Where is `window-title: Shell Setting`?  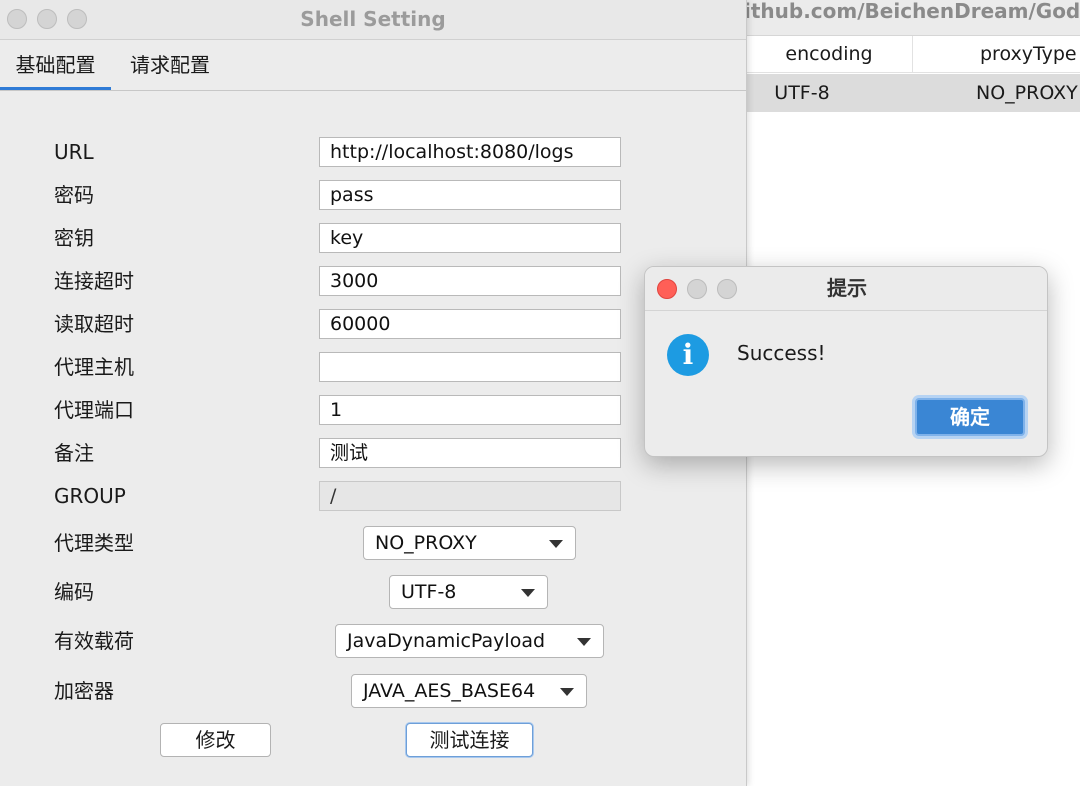 window-title: Shell Setting is located at coordinates (373, 19).